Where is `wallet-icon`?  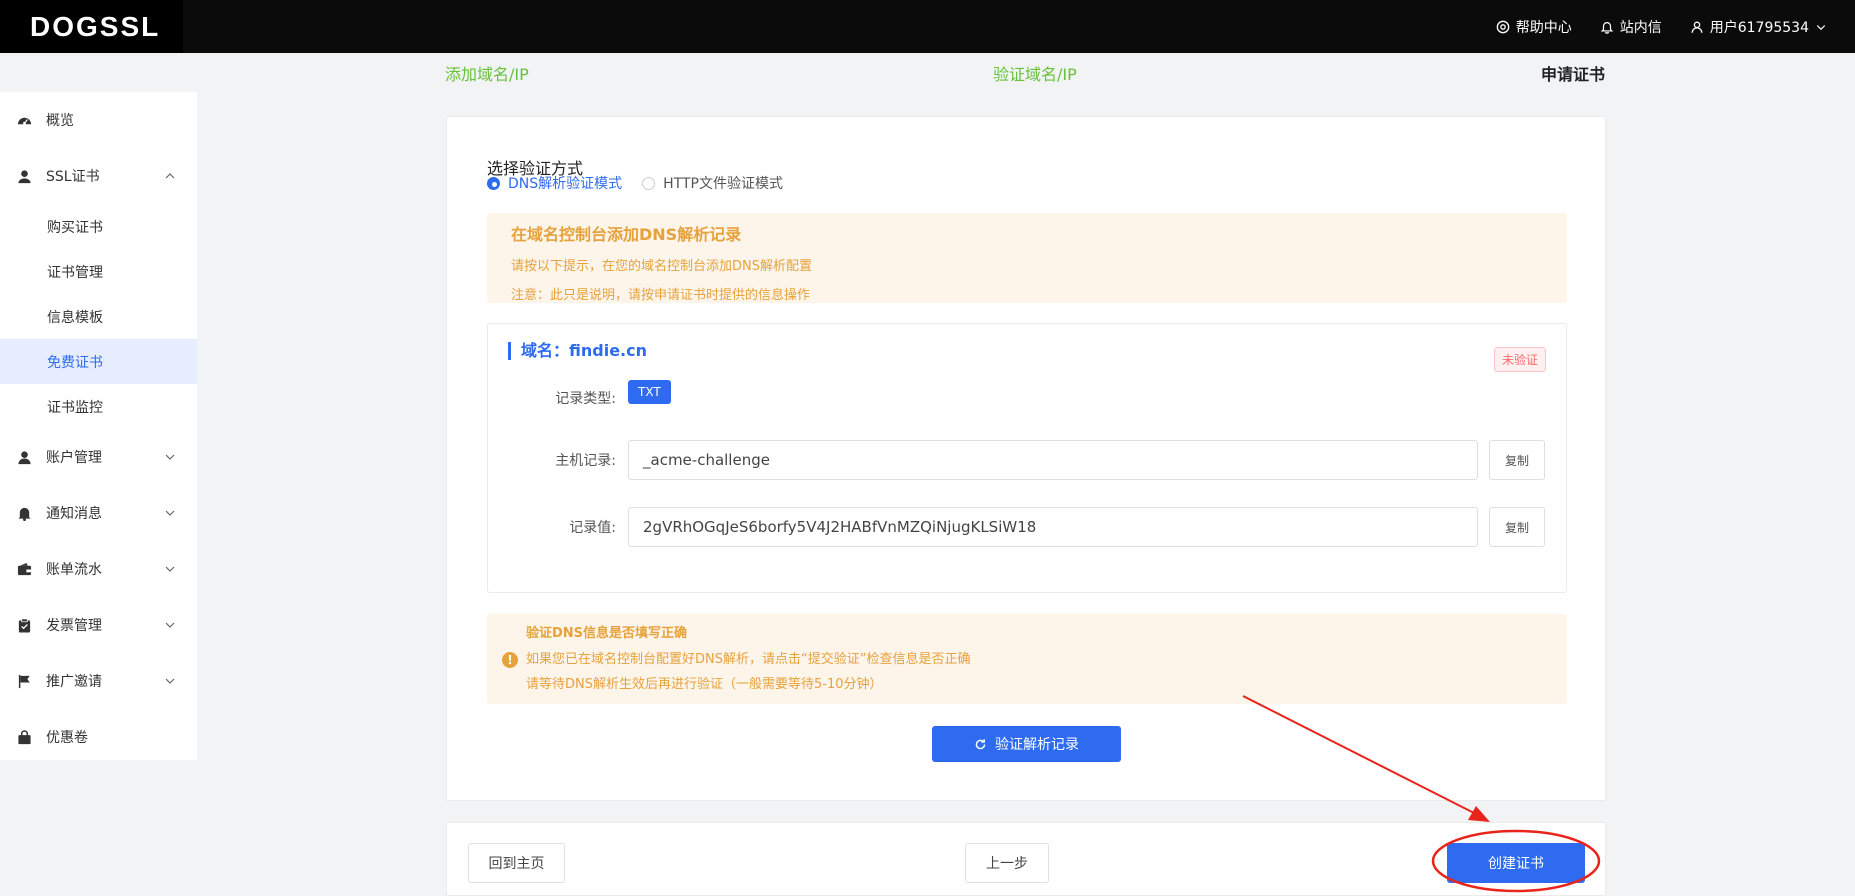
wallet-icon is located at coordinates (24, 569).